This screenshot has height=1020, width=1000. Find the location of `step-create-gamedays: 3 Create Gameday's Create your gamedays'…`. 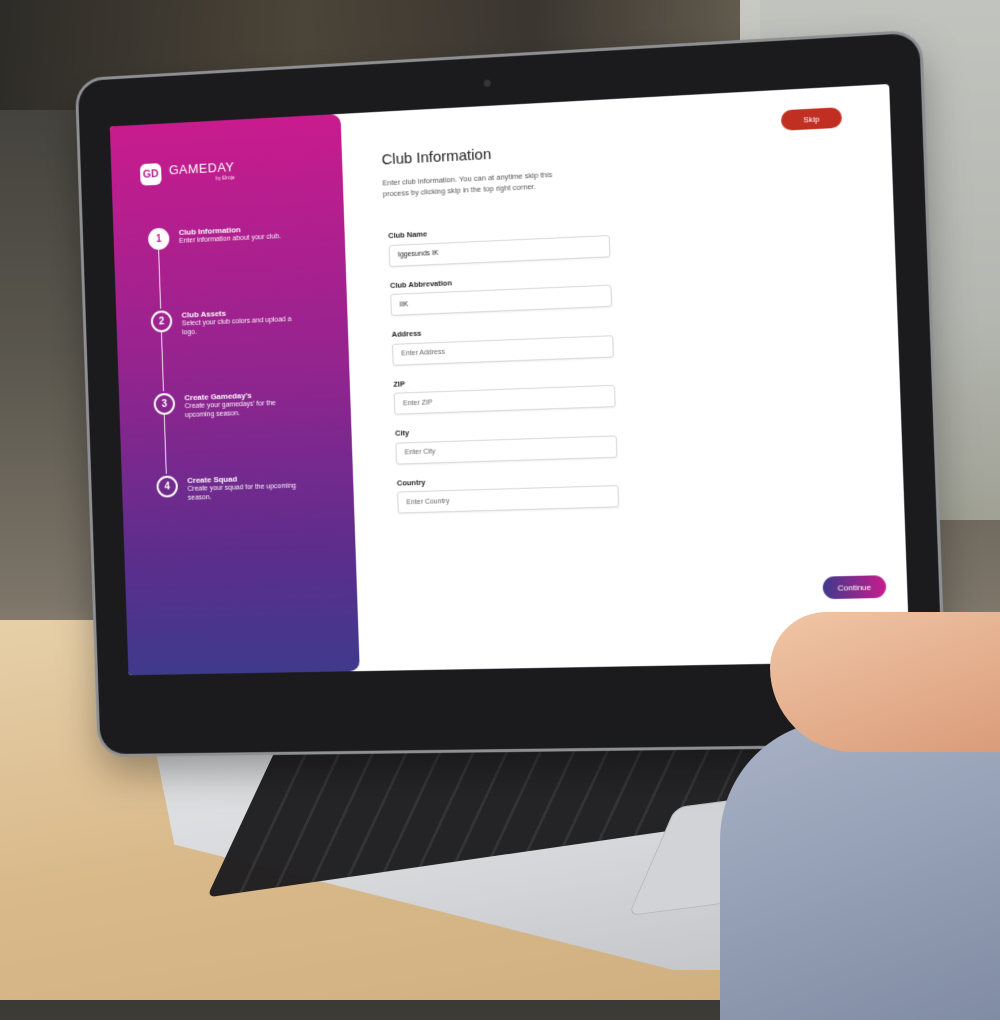

step-create-gamedays: 3 Create Gameday's Create your gamedays'… is located at coordinates (228, 432).